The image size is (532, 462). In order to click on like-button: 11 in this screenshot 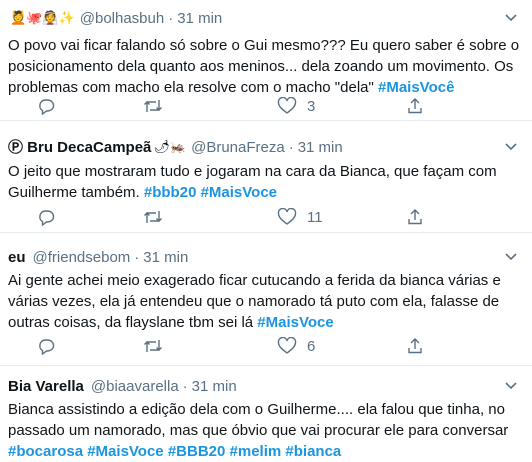, I will do `click(300, 217)`.